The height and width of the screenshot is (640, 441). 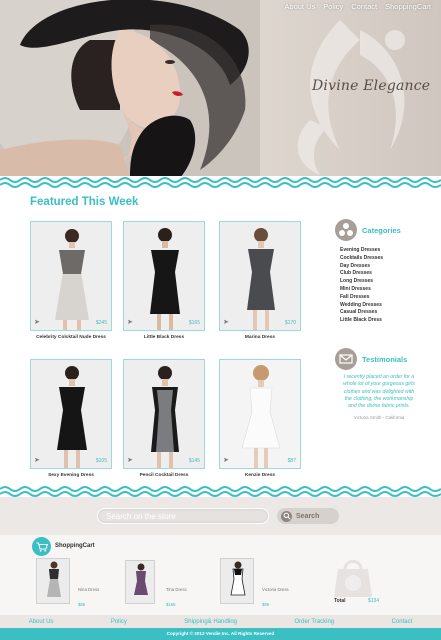 I want to click on category-link: Evening Dresses, so click(x=361, y=251).